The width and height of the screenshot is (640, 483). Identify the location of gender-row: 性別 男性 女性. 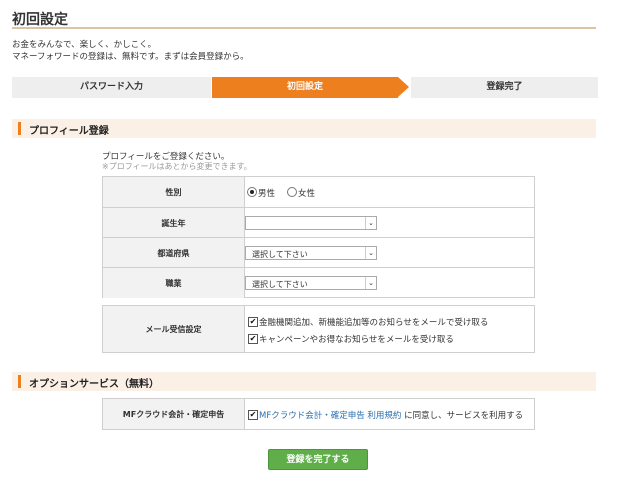
(318, 192).